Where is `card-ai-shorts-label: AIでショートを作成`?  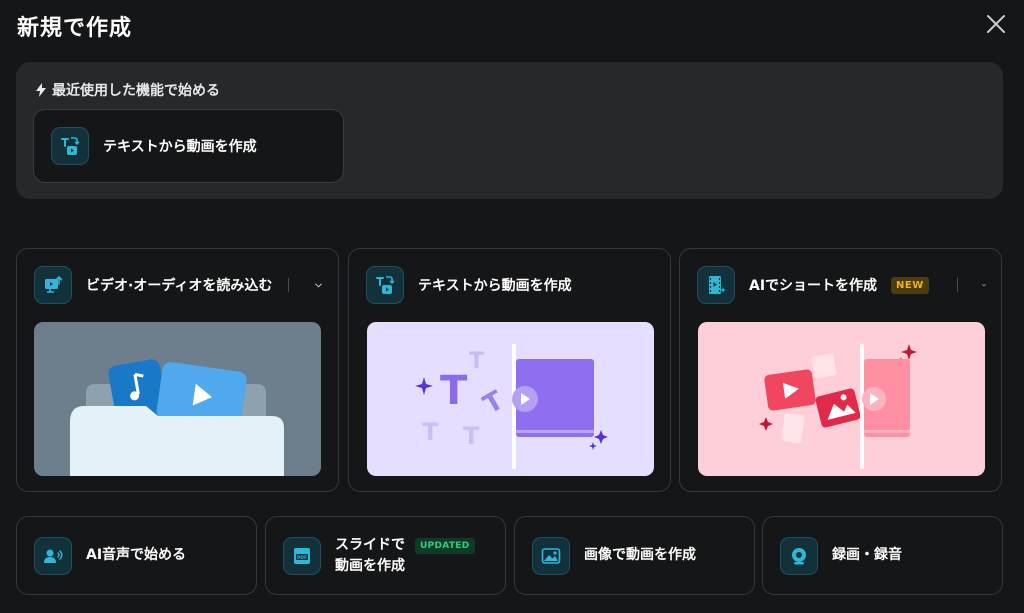
card-ai-shorts-label: AIでショートを作成 is located at coordinates (813, 286).